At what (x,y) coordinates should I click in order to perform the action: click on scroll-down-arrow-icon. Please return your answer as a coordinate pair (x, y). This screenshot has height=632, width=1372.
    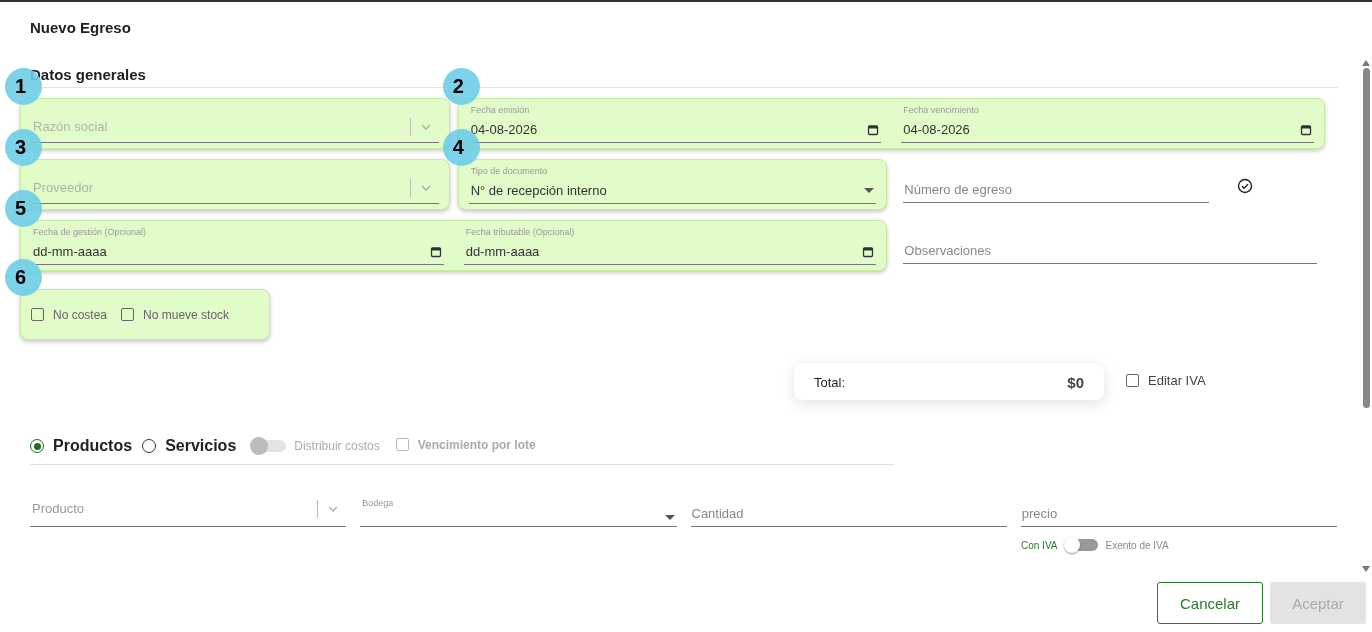
    Looking at the image, I should click on (1366, 569).